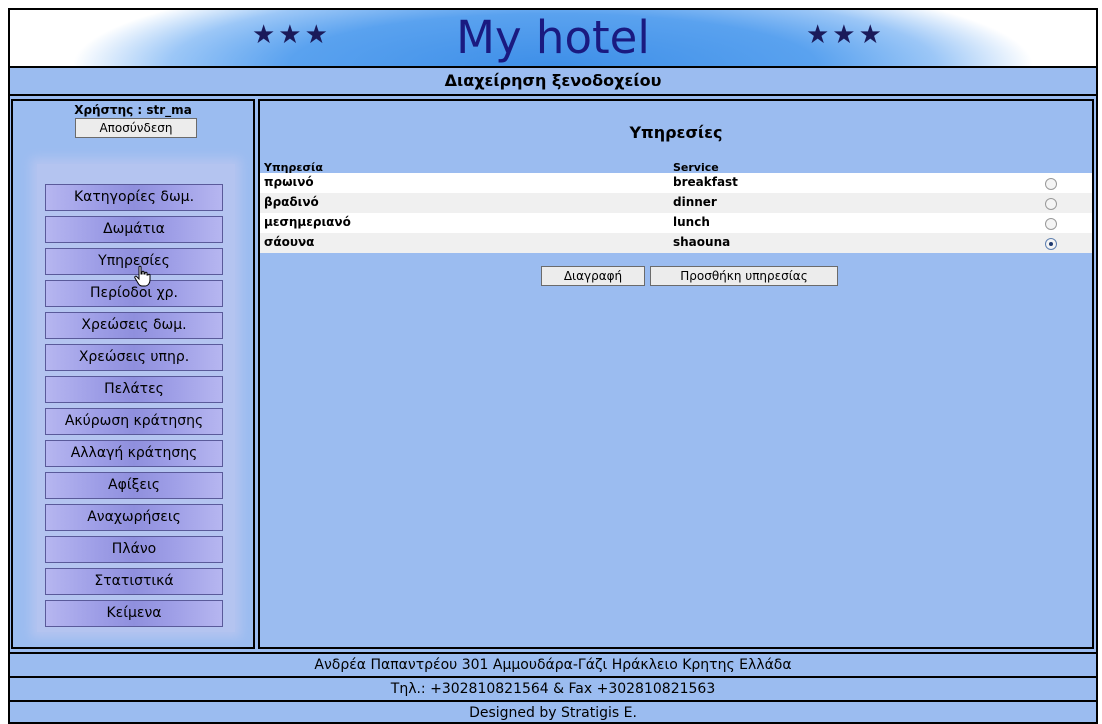 The width and height of the screenshot is (1102, 724). What do you see at coordinates (134, 229) in the screenshot?
I see `menu-item-rooms: Δωμάτια` at bounding box center [134, 229].